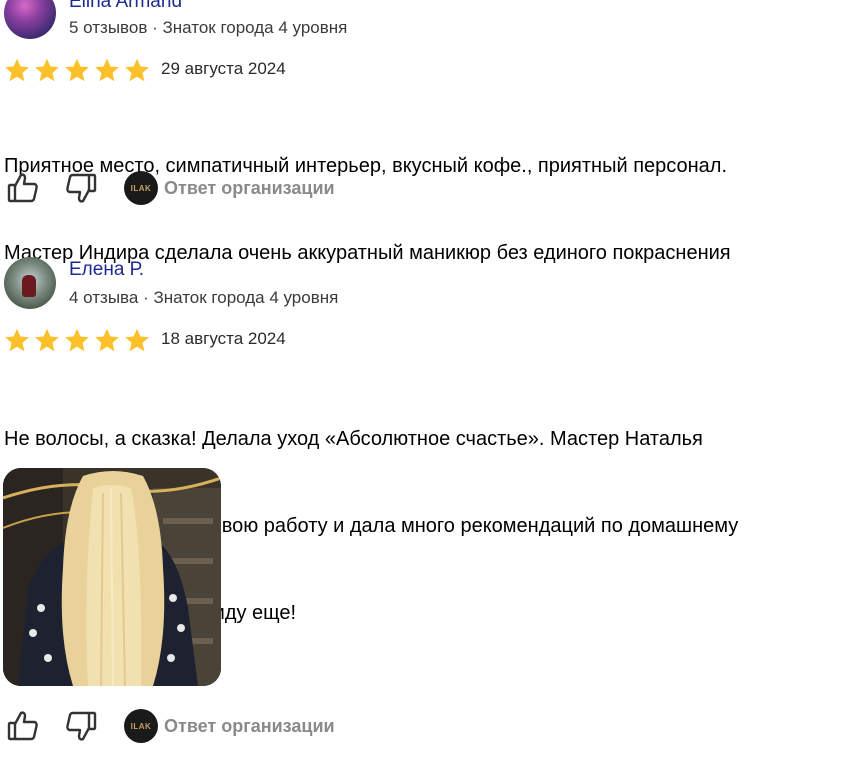  What do you see at coordinates (223, 338) in the screenshot?
I see `review-date: 18 августа 2024` at bounding box center [223, 338].